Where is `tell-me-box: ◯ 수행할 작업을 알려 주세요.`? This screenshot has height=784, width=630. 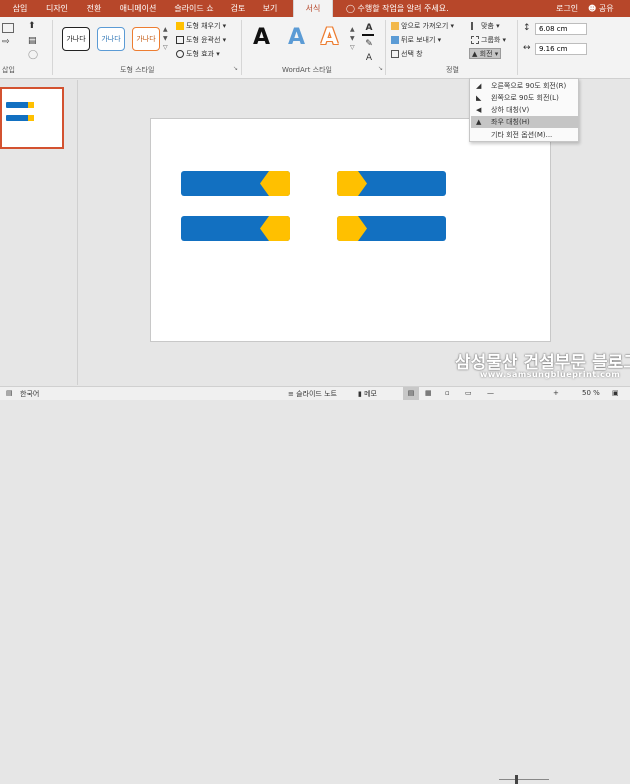
tell-me-box: ◯ 수행할 작업을 알려 주세요. is located at coordinates (397, 8).